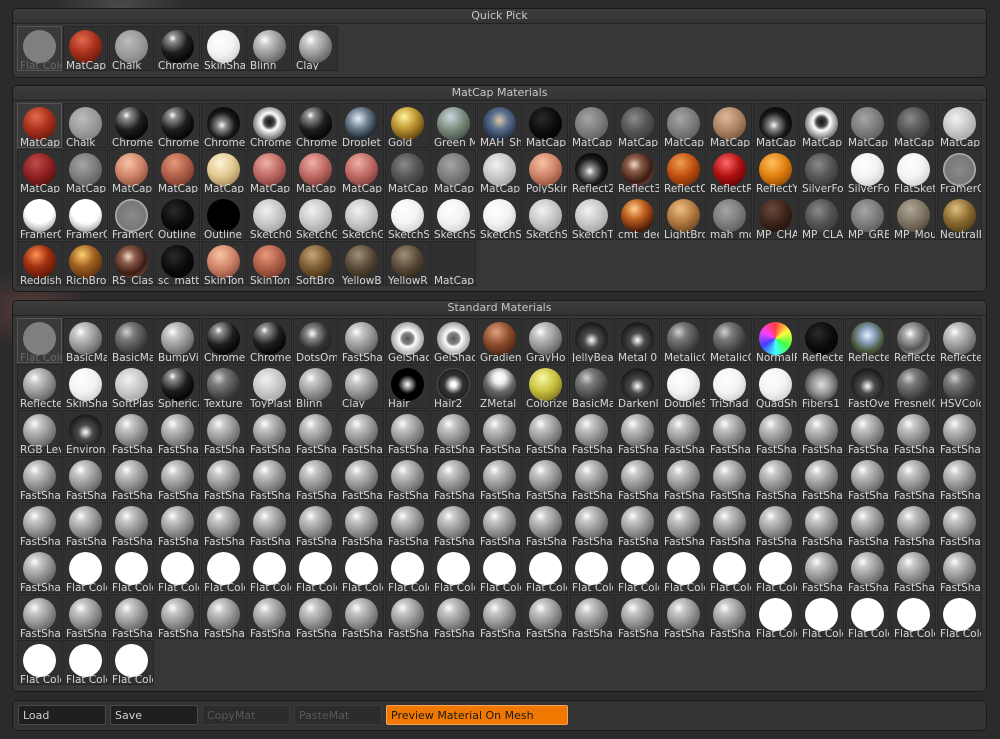 The width and height of the screenshot is (1000, 739). Describe the element at coordinates (591, 340) in the screenshot. I see `material-swatch: JellyBea` at that location.